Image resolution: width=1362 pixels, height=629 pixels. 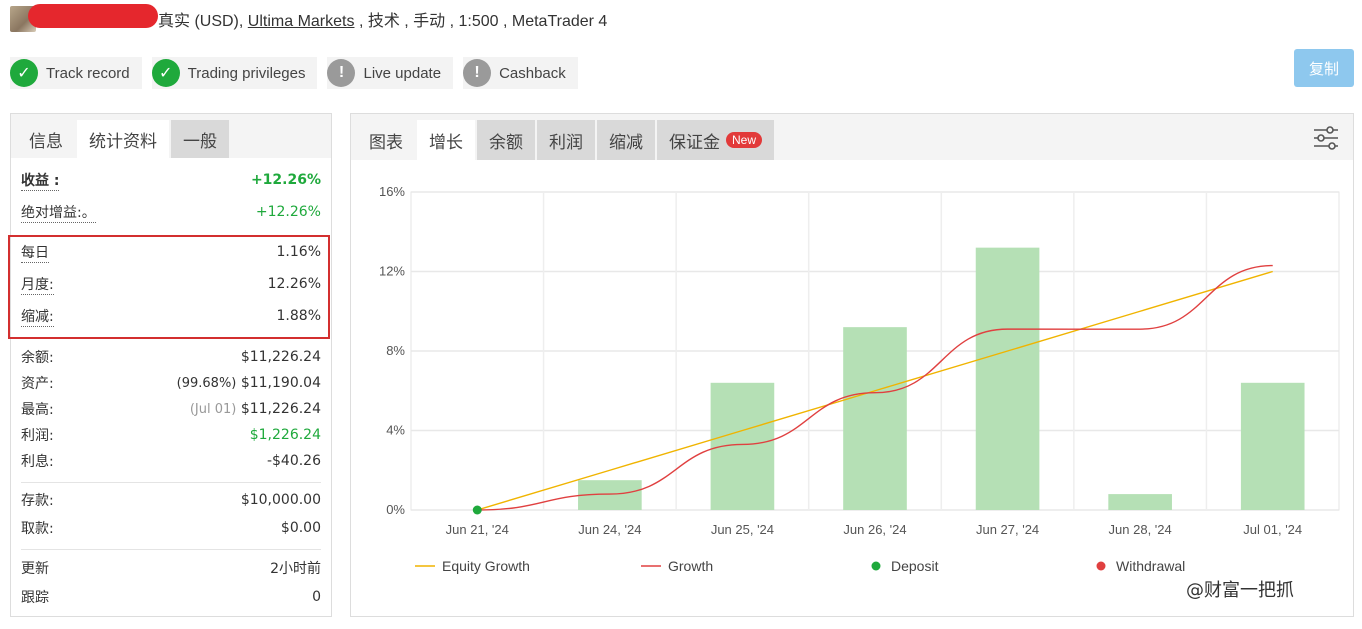 What do you see at coordinates (301, 21) in the screenshot?
I see `broker-link: Ultima Markets` at bounding box center [301, 21].